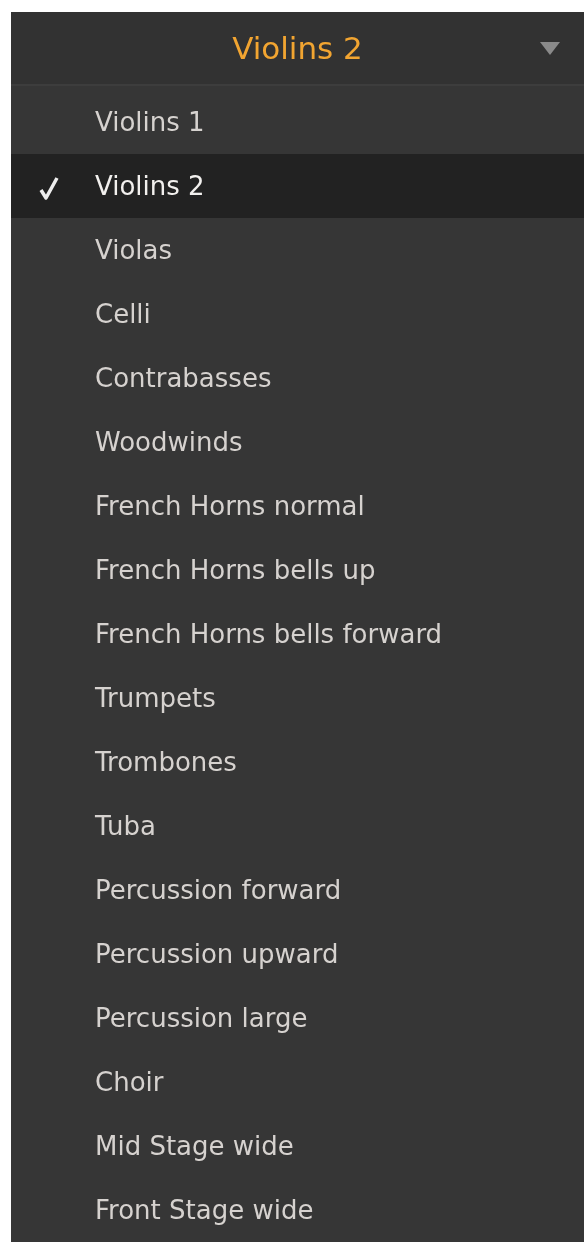 The image size is (584, 1243). What do you see at coordinates (297, 314) in the screenshot?
I see `menu-item: Celli` at bounding box center [297, 314].